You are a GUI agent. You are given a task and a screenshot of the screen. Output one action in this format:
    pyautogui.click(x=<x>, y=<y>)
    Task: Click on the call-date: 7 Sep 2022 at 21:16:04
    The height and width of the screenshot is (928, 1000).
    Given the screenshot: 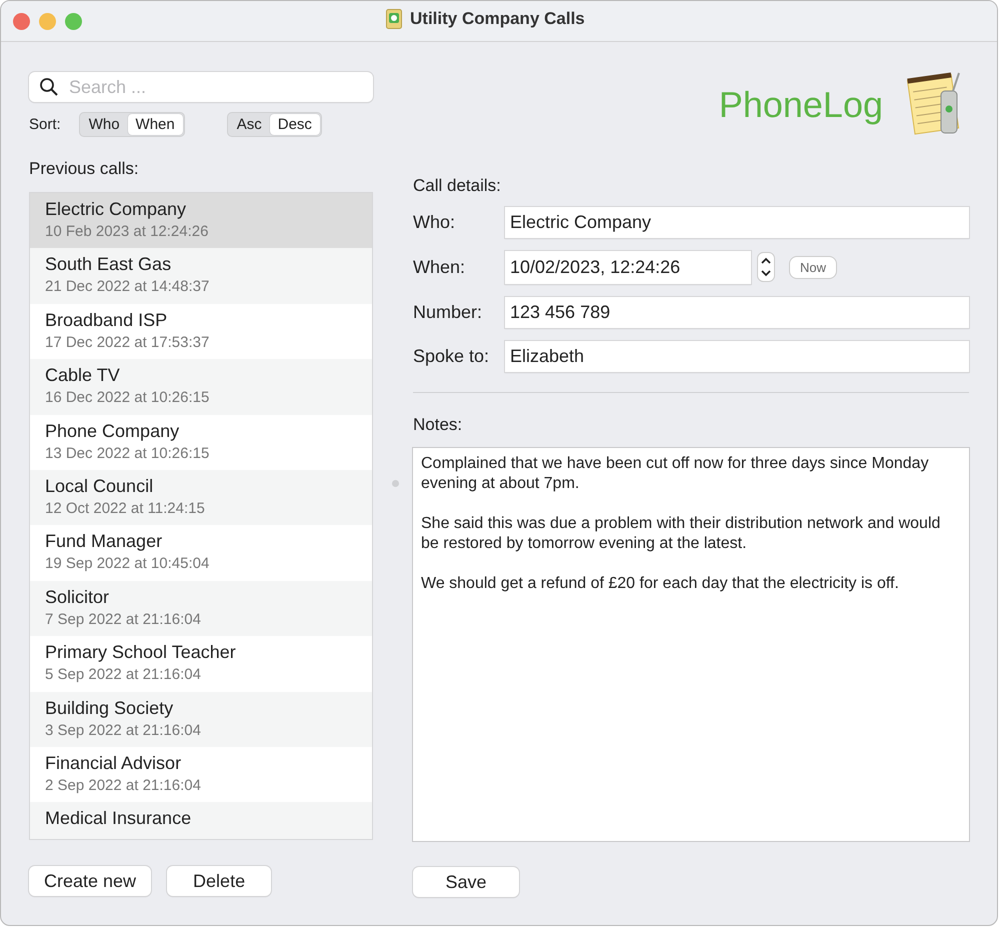 What is the action you would take?
    pyautogui.click(x=123, y=619)
    